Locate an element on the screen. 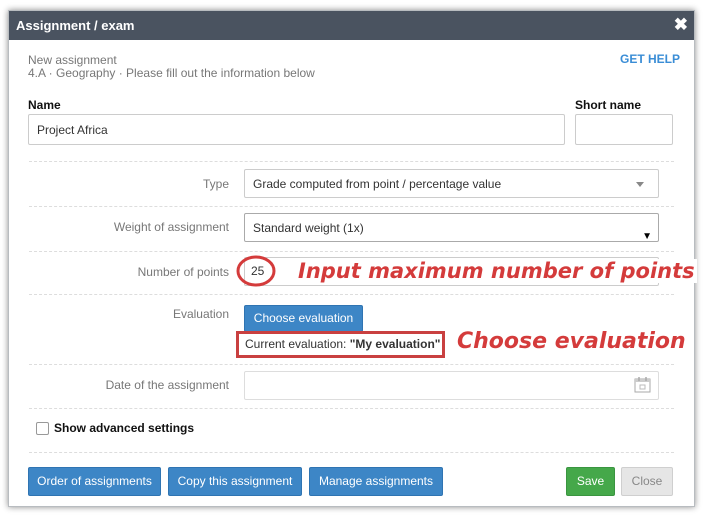  weight-label: Weight of assignment is located at coordinates (171, 227).